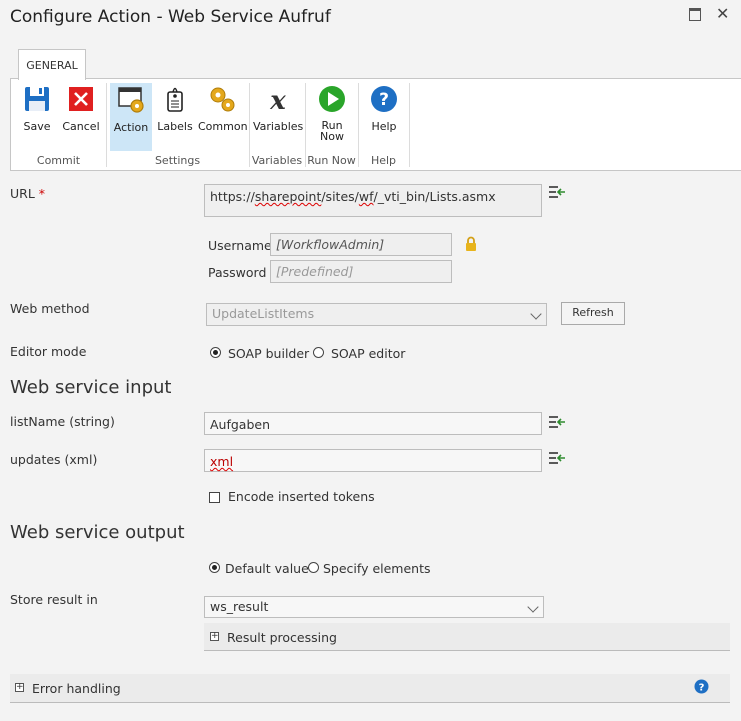 This screenshot has height=721, width=741. Describe the element at coordinates (409, 125) in the screenshot. I see `ribbon-separator` at that location.